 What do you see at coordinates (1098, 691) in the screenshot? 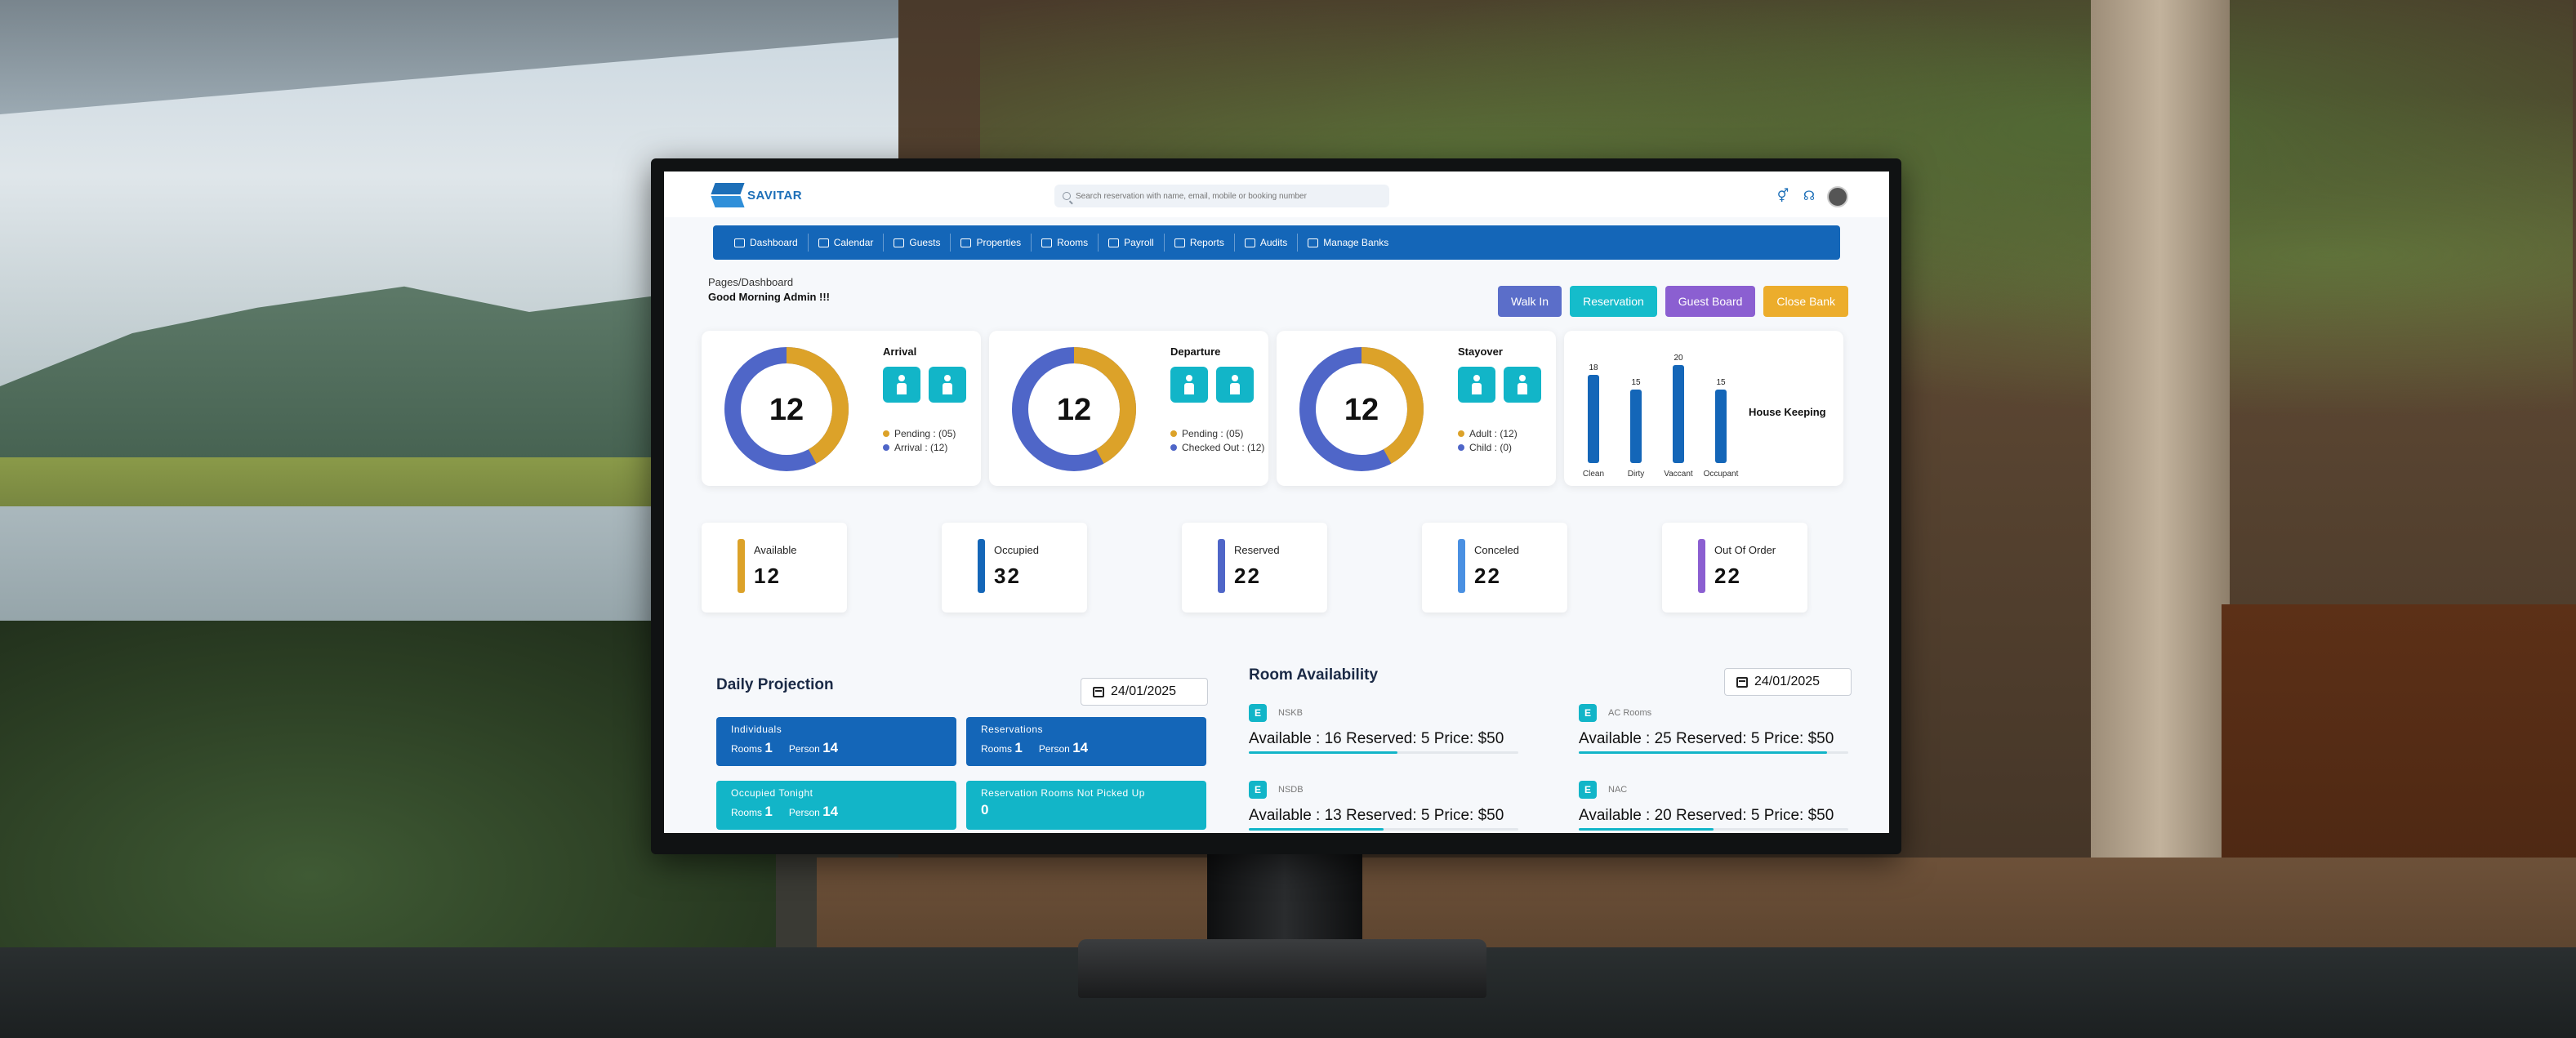
I see `calendar-icon` at bounding box center [1098, 691].